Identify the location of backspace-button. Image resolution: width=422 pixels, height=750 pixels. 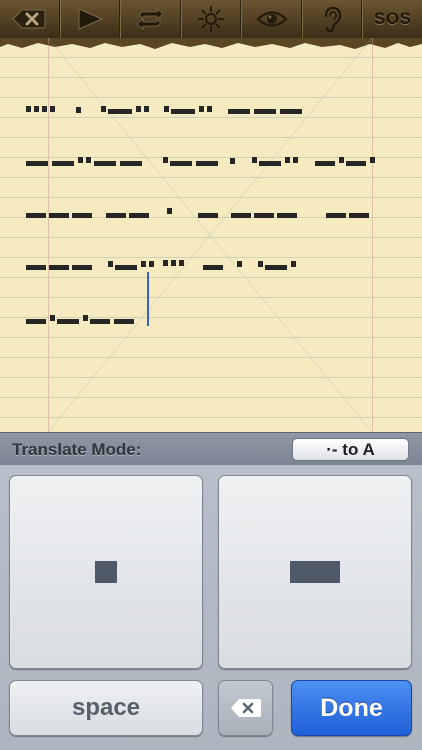
(30, 19).